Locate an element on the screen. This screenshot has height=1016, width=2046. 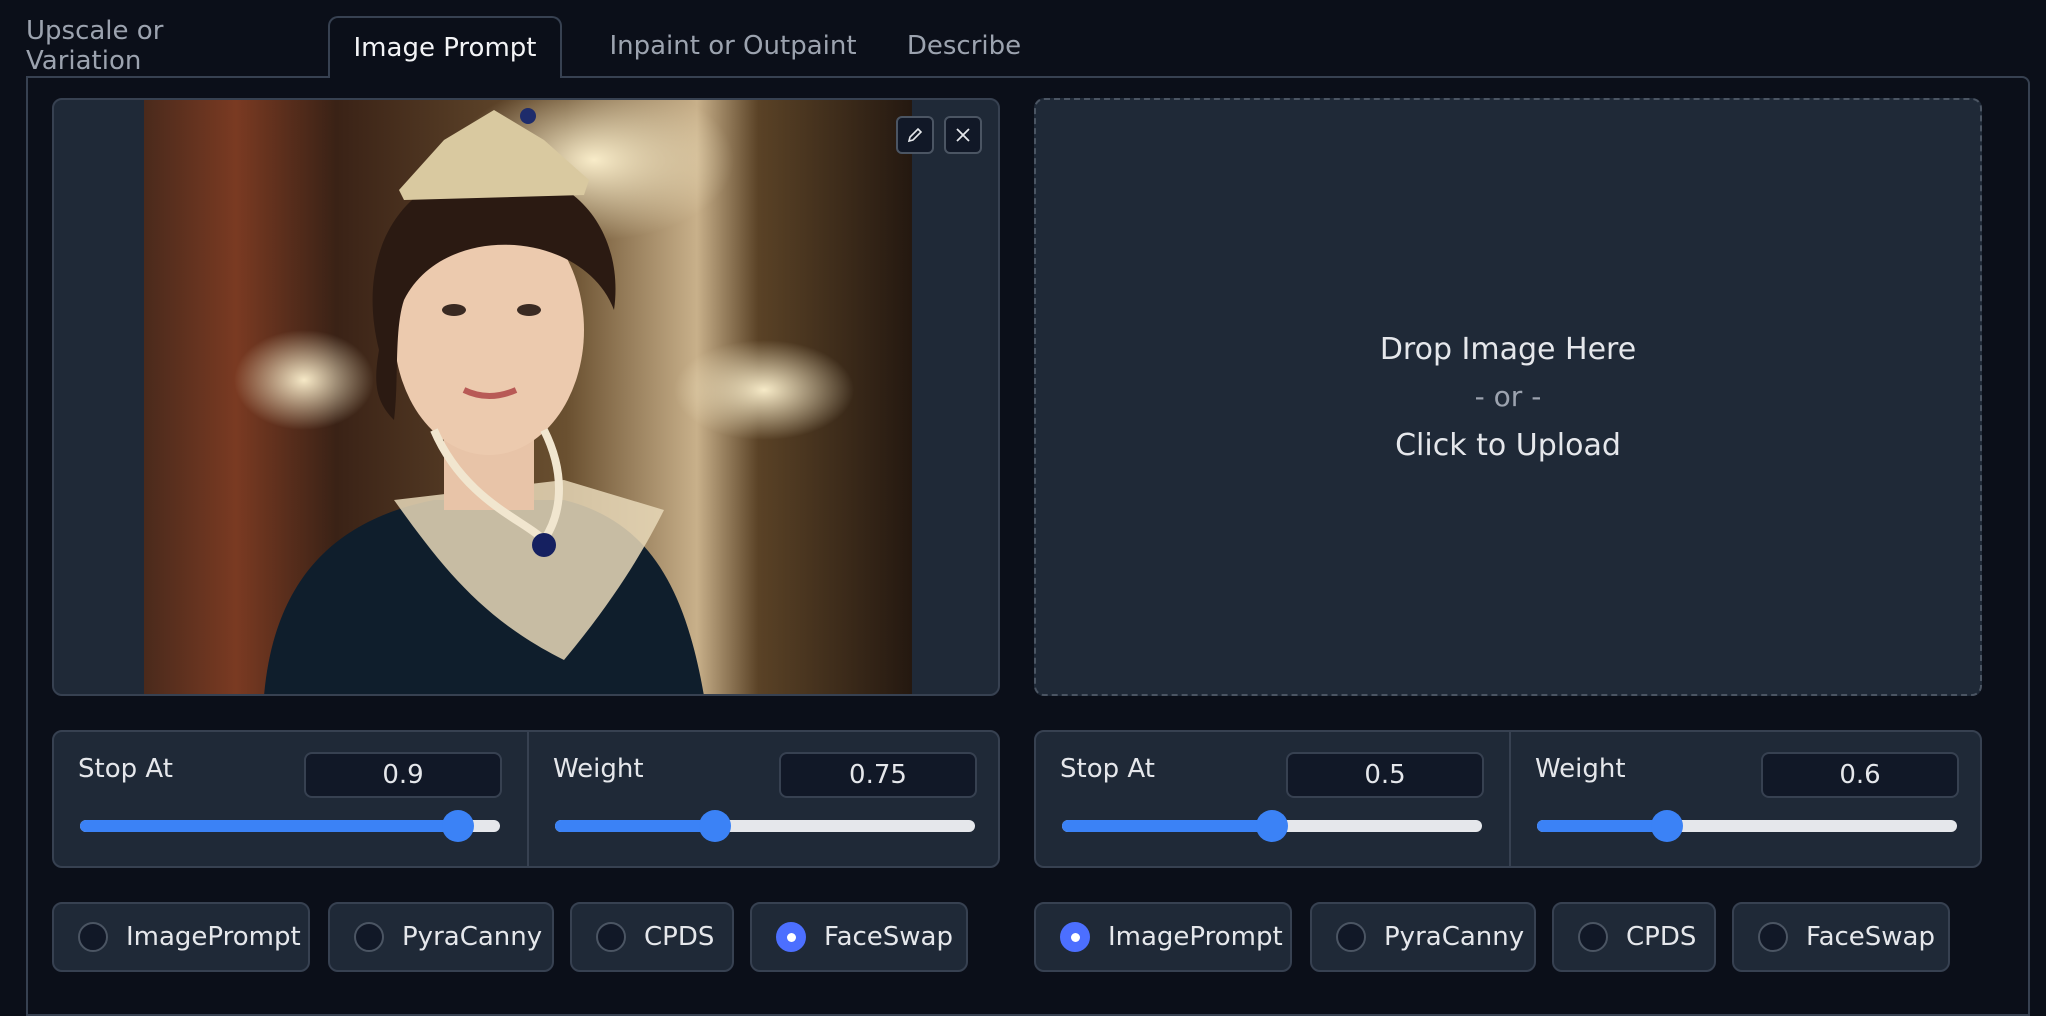
weight-control: Weight 0.6 is located at coordinates (1746, 799).